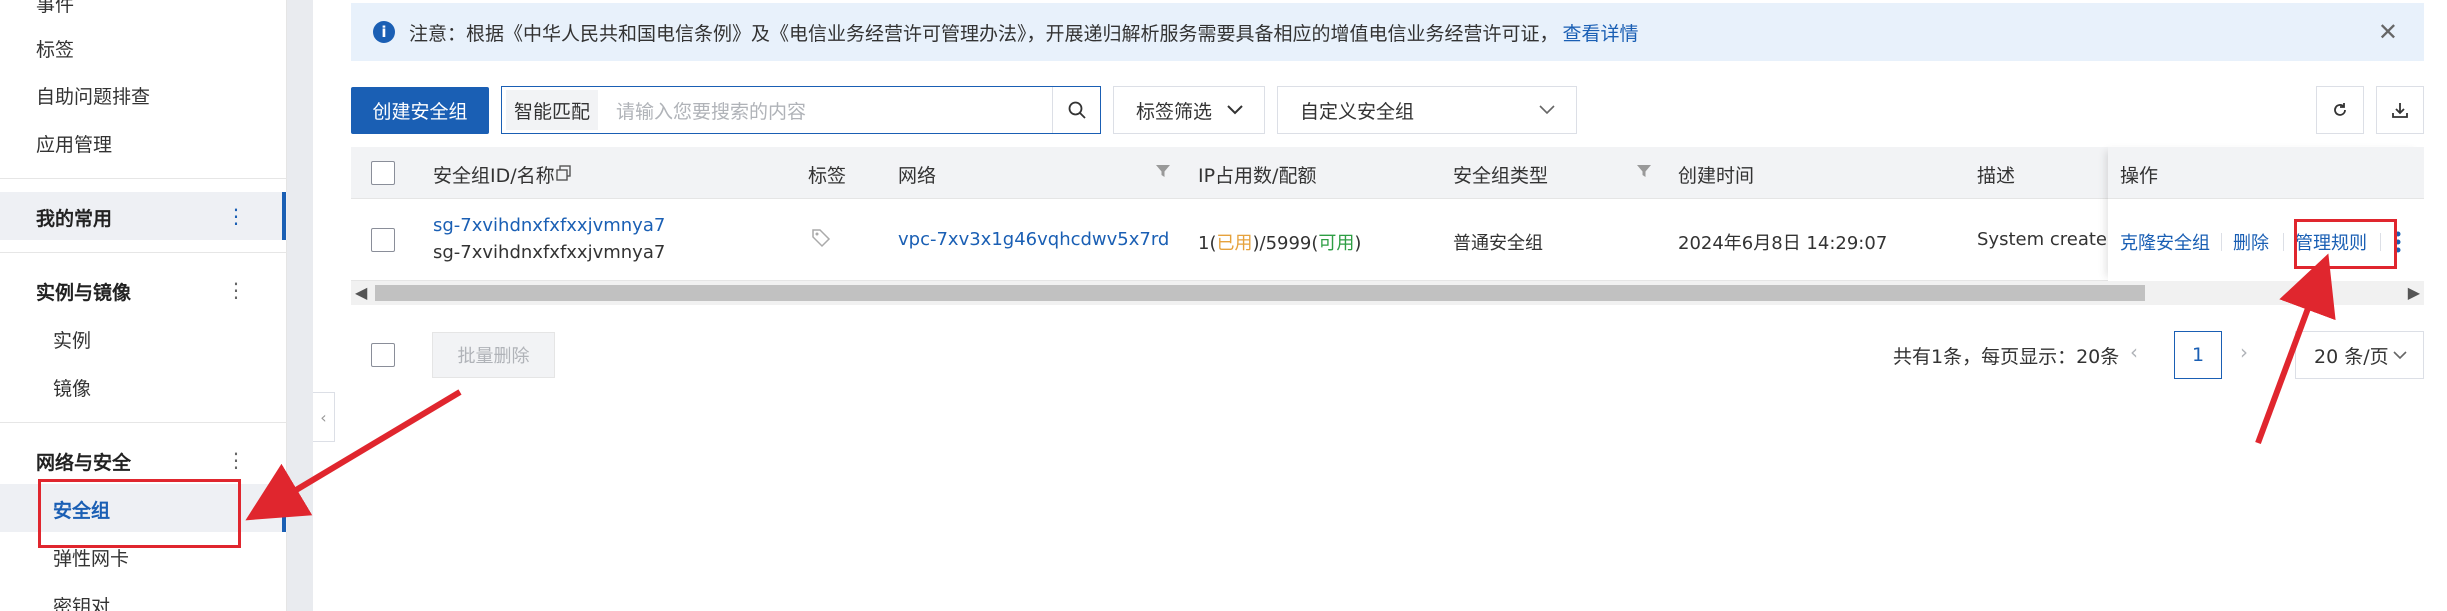  What do you see at coordinates (353, 455) in the screenshot?
I see `arrow-to-security-group` at bounding box center [353, 455].